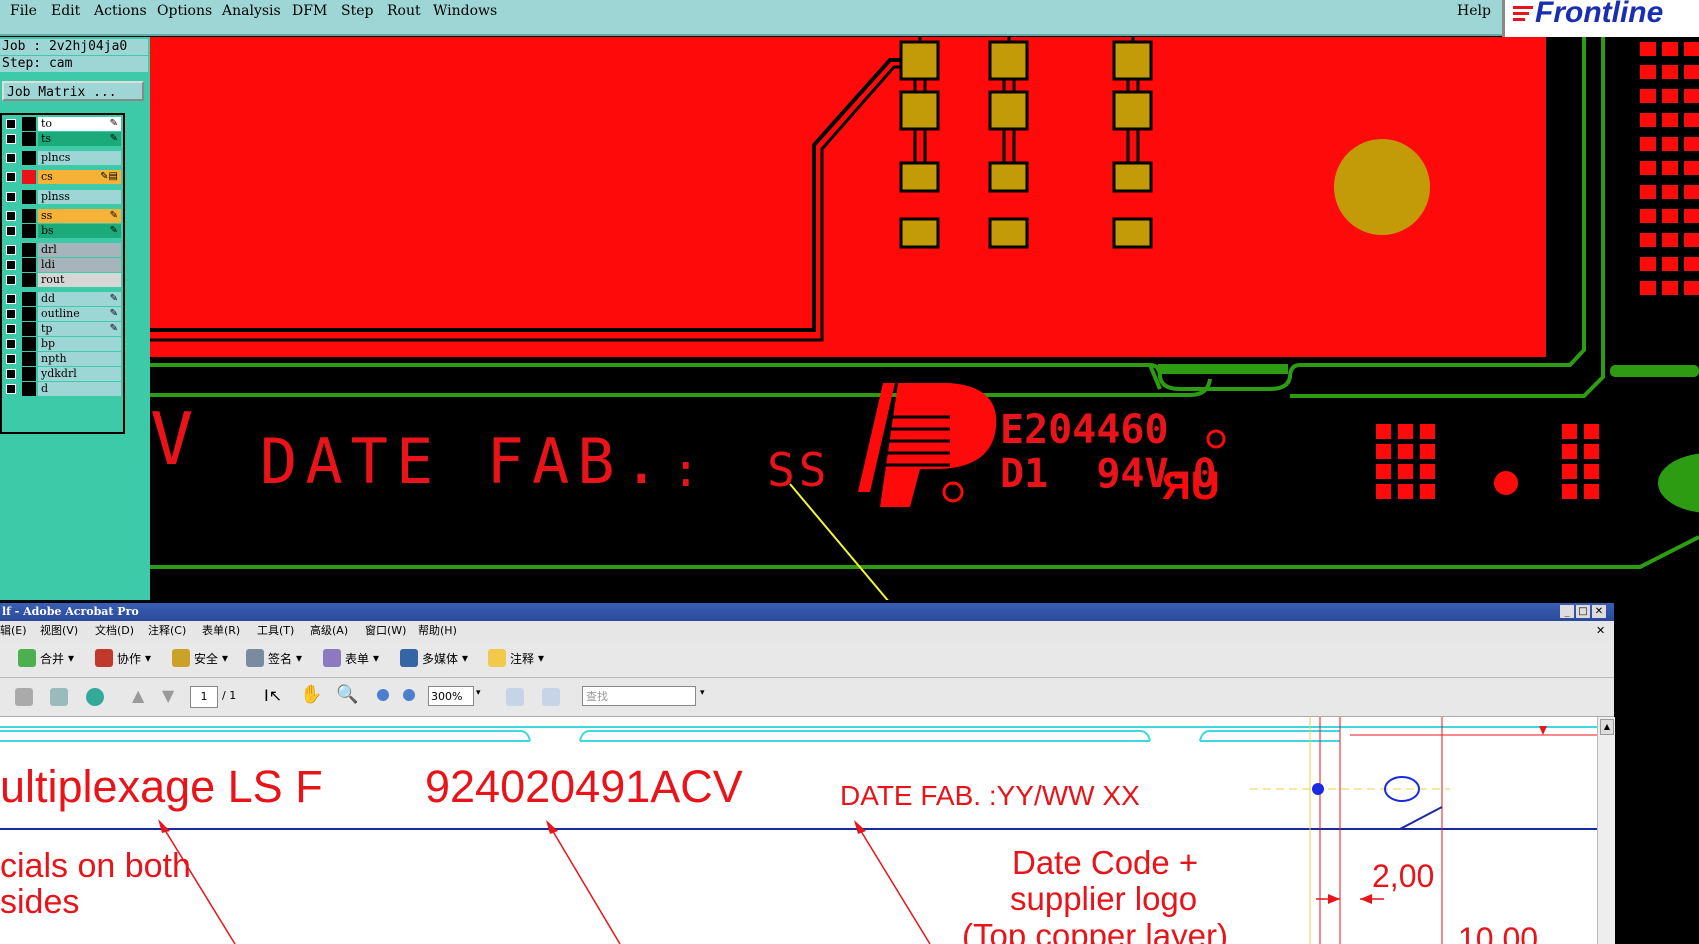  I want to click on layer-name: npth, so click(79, 359).